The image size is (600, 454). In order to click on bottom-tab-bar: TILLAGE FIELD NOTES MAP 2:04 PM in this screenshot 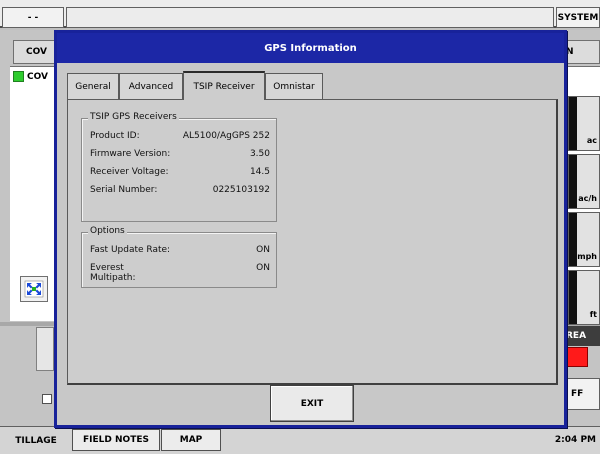, I will do `click(300, 440)`.